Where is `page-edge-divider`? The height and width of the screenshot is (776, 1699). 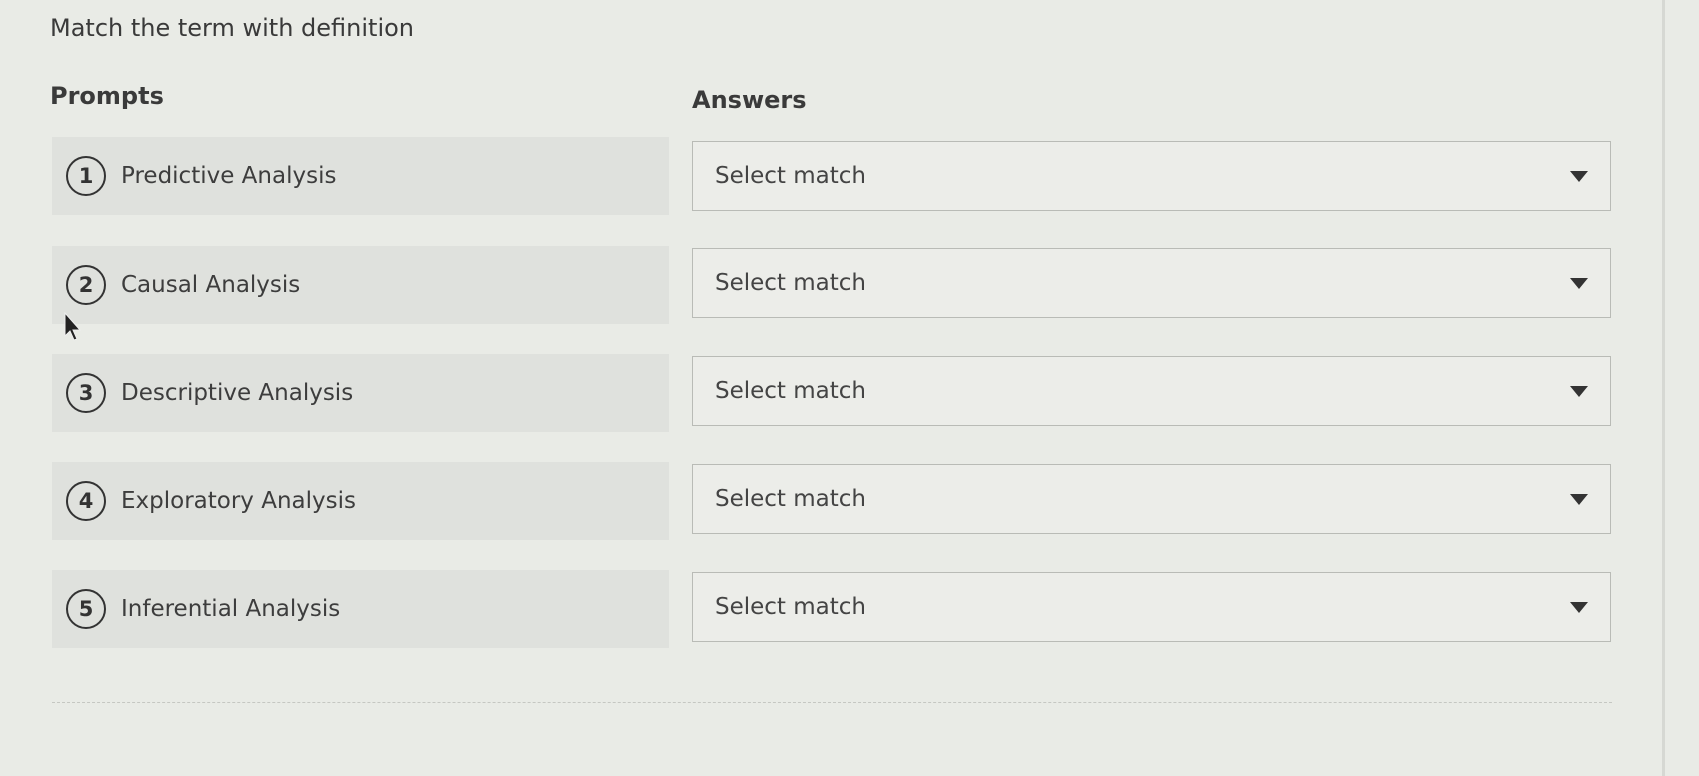
page-edge-divider is located at coordinates (1663, 388).